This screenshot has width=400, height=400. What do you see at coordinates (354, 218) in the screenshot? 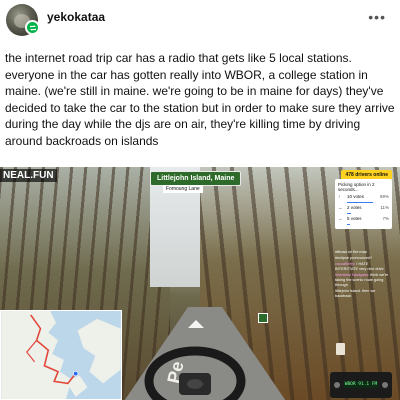
I see `poll-option-label: 5 votes` at bounding box center [354, 218].